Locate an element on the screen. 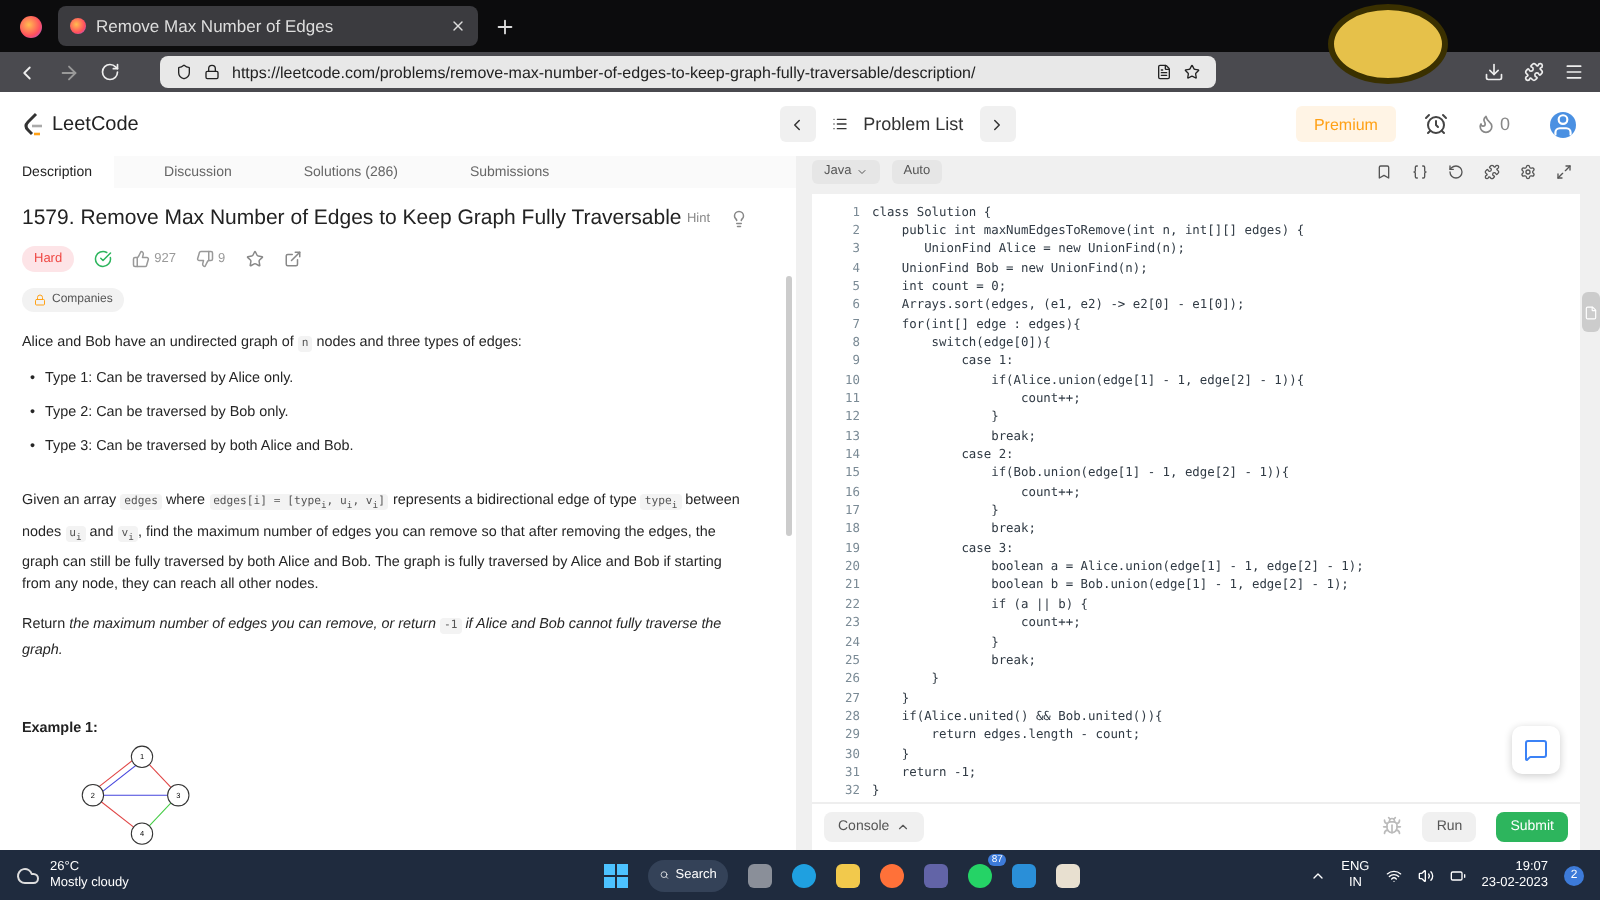  shield-icon is located at coordinates (184, 72).